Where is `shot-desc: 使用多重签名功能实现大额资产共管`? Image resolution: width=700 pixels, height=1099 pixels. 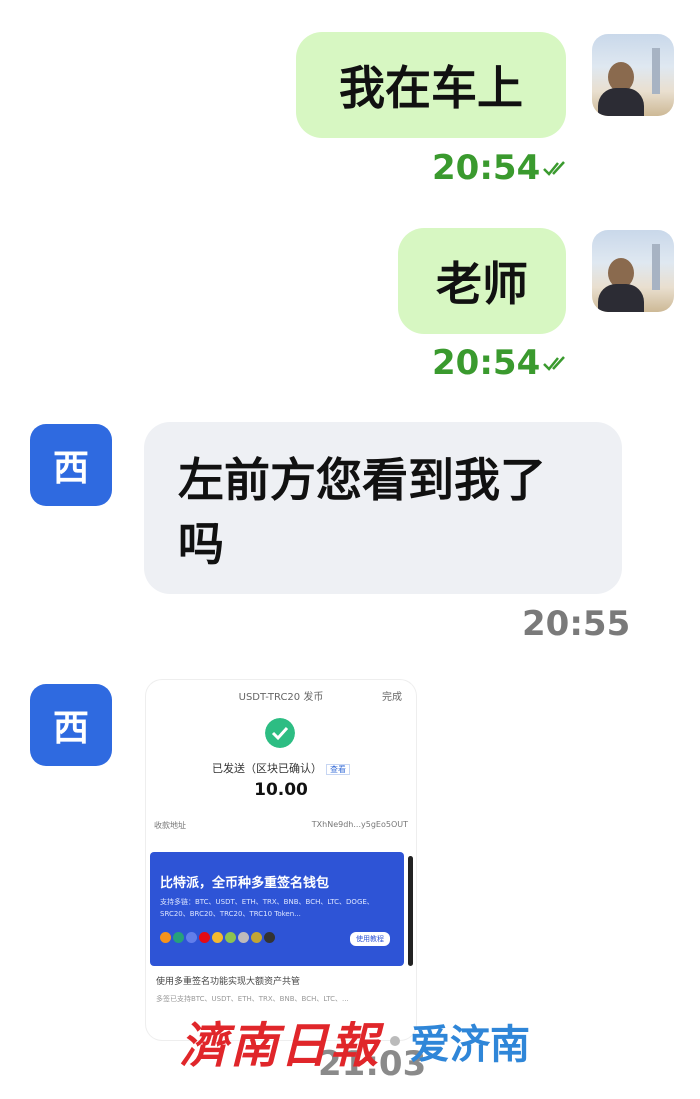 shot-desc: 使用多重签名功能实现大额资产共管 is located at coordinates (228, 982).